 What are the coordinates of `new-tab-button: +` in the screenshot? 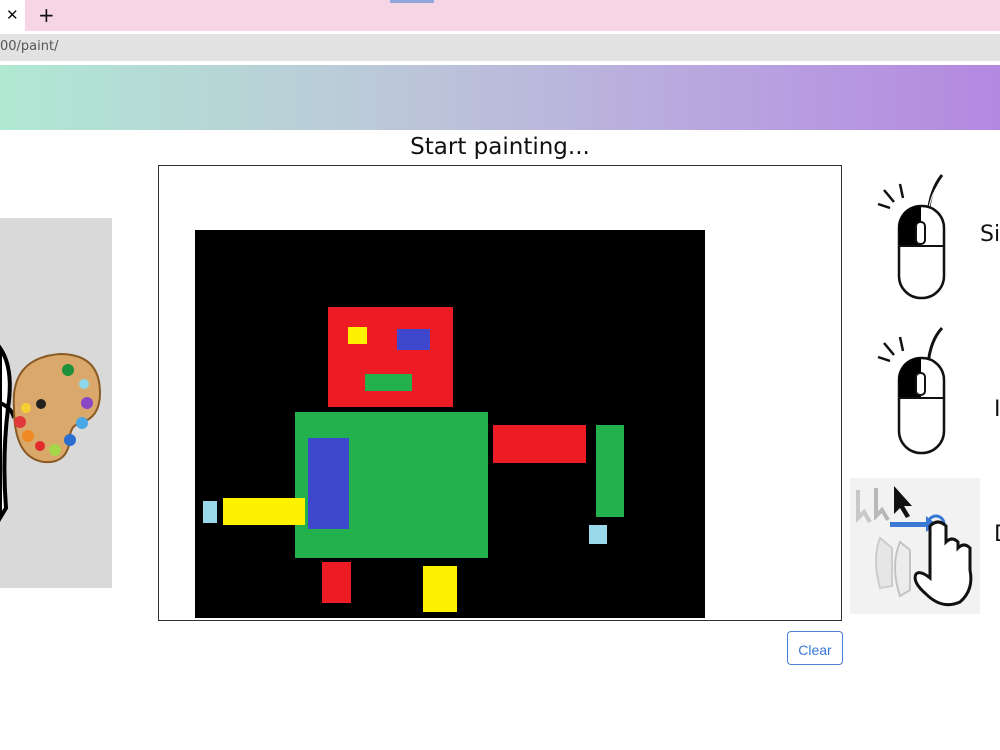 It's located at (46, 15).